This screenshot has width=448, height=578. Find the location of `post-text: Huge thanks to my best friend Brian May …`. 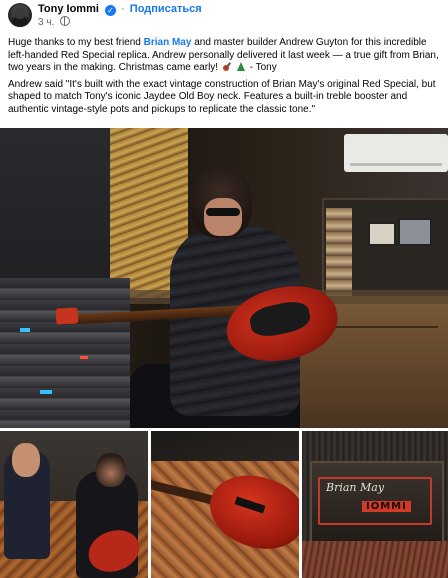

post-text: Huge thanks to my best friend Brian May … is located at coordinates (225, 78).